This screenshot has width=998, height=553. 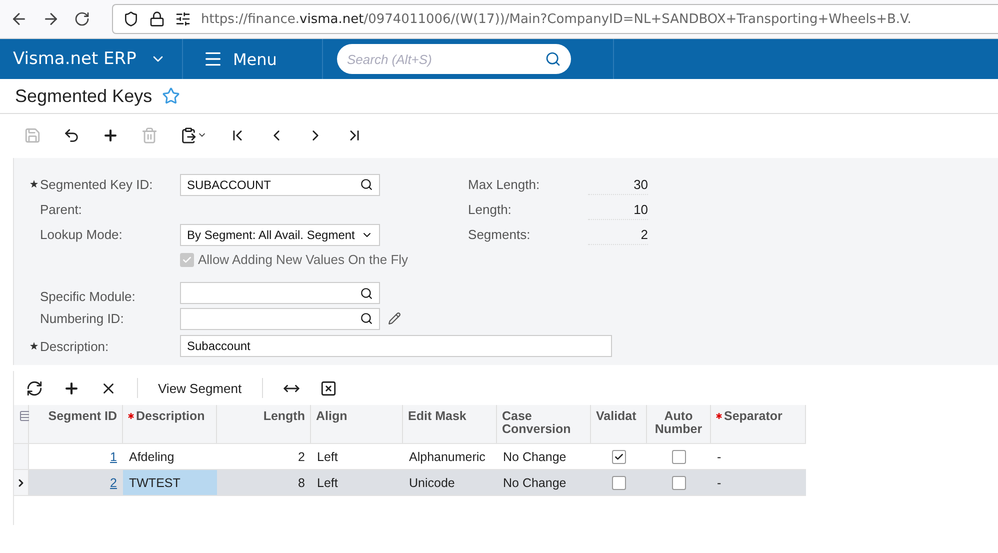 What do you see at coordinates (131, 19) in the screenshot?
I see `shield-icon` at bounding box center [131, 19].